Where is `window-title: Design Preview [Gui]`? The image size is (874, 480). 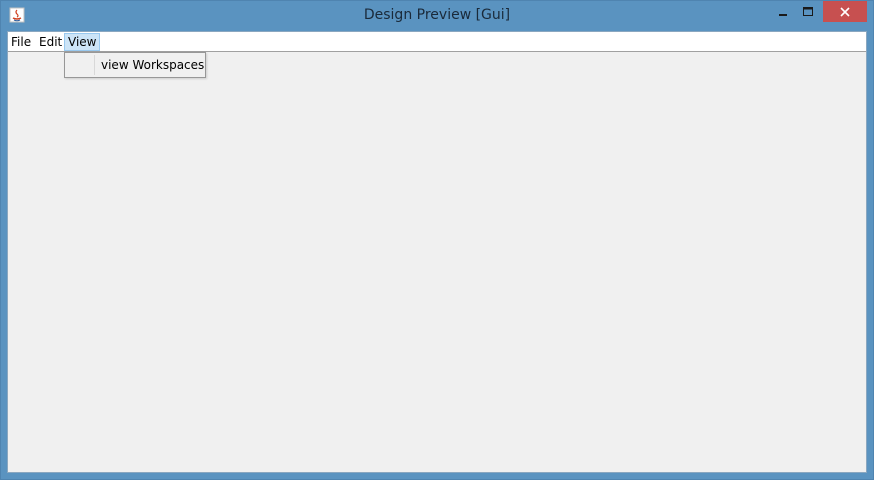 window-title: Design Preview [Gui] is located at coordinates (437, 15).